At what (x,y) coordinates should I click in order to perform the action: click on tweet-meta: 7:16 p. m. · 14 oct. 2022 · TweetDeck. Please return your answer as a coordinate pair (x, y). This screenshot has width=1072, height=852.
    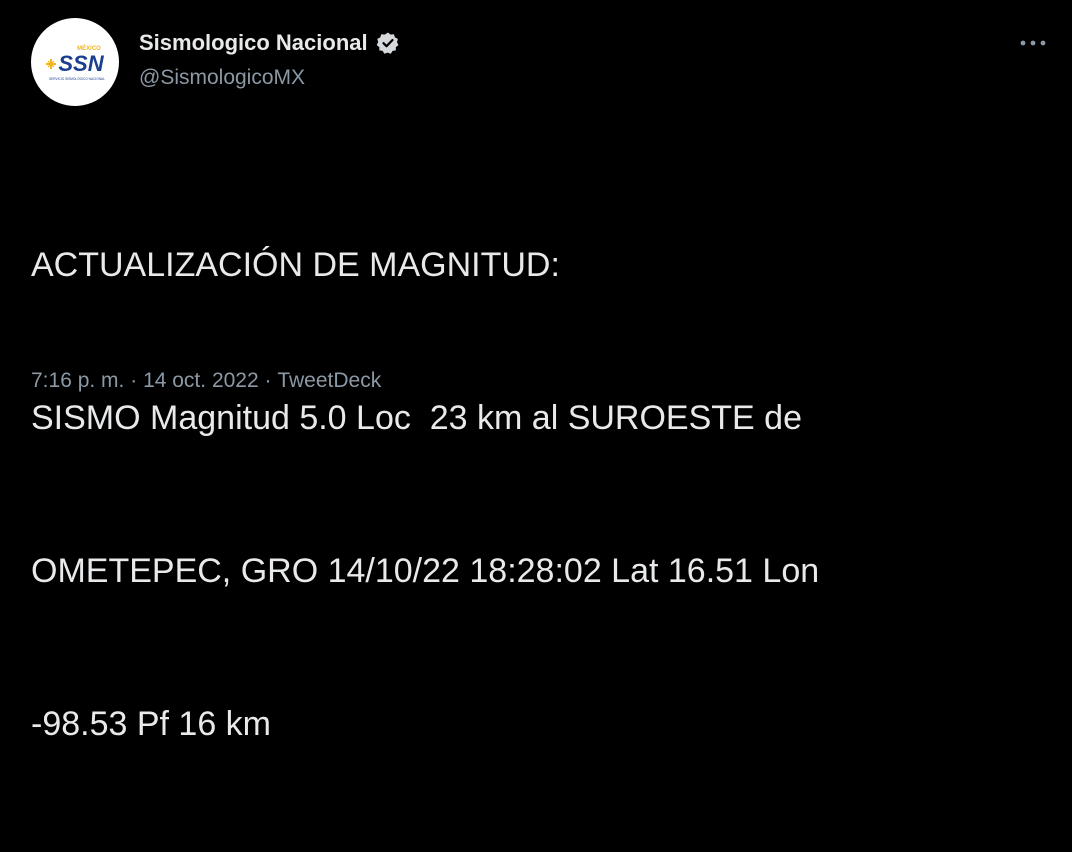
    Looking at the image, I should click on (206, 381).